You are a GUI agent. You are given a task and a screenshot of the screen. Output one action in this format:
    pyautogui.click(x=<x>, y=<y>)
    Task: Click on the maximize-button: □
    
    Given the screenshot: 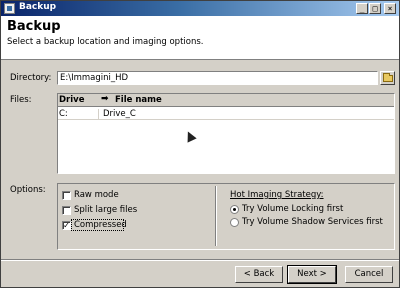 What is the action you would take?
    pyautogui.click(x=375, y=8)
    